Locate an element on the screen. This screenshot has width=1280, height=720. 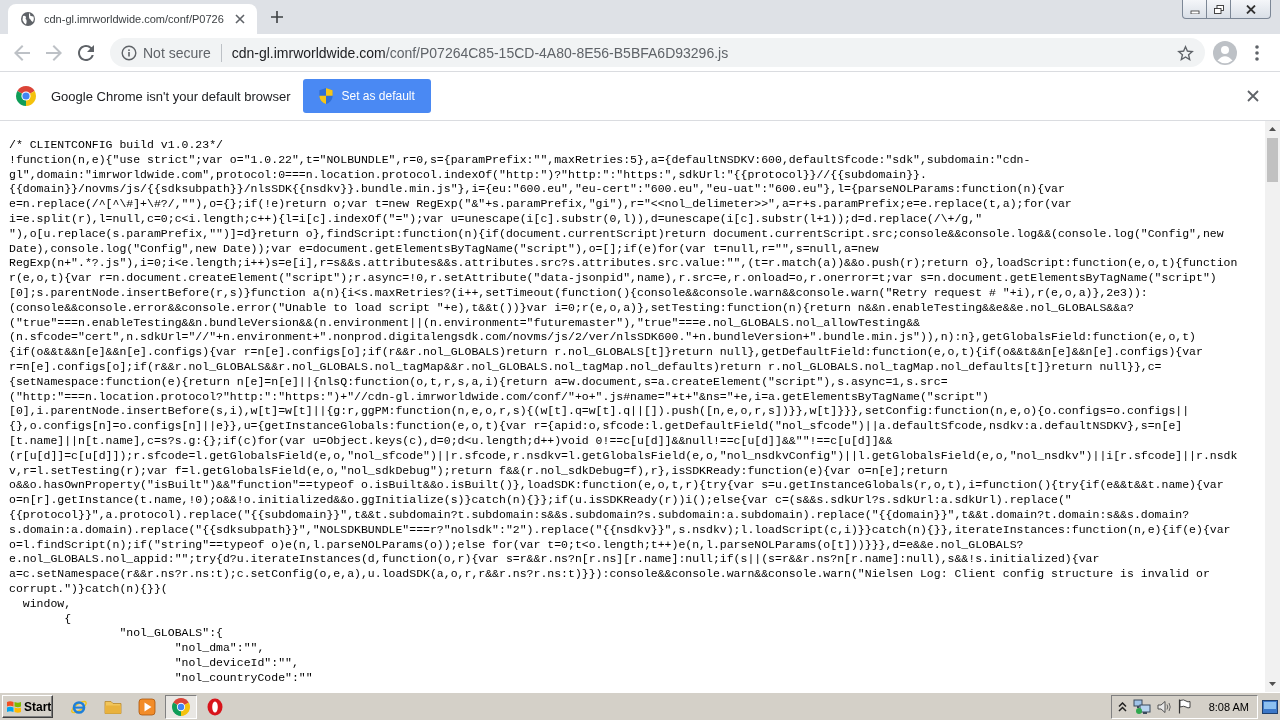
play-icon is located at coordinates (147, 706).